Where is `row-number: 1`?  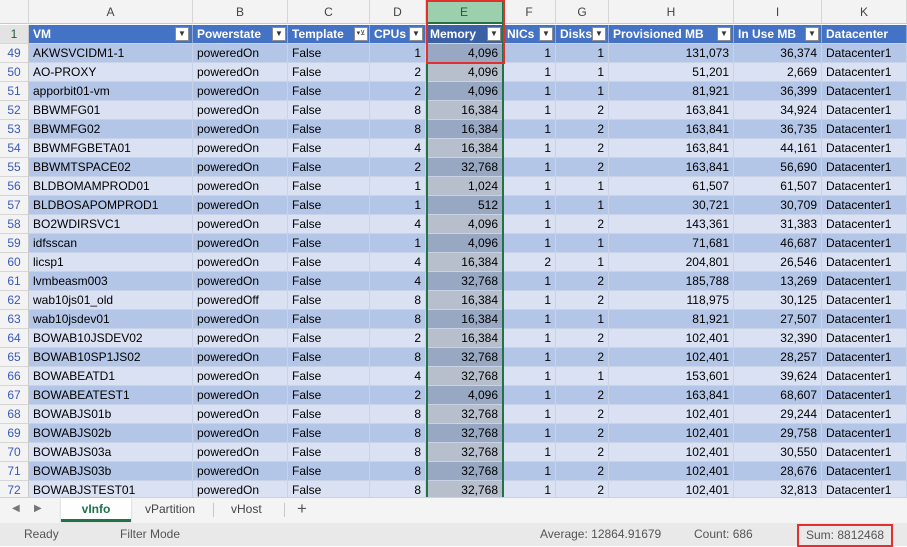
row-number: 1 is located at coordinates (14, 34).